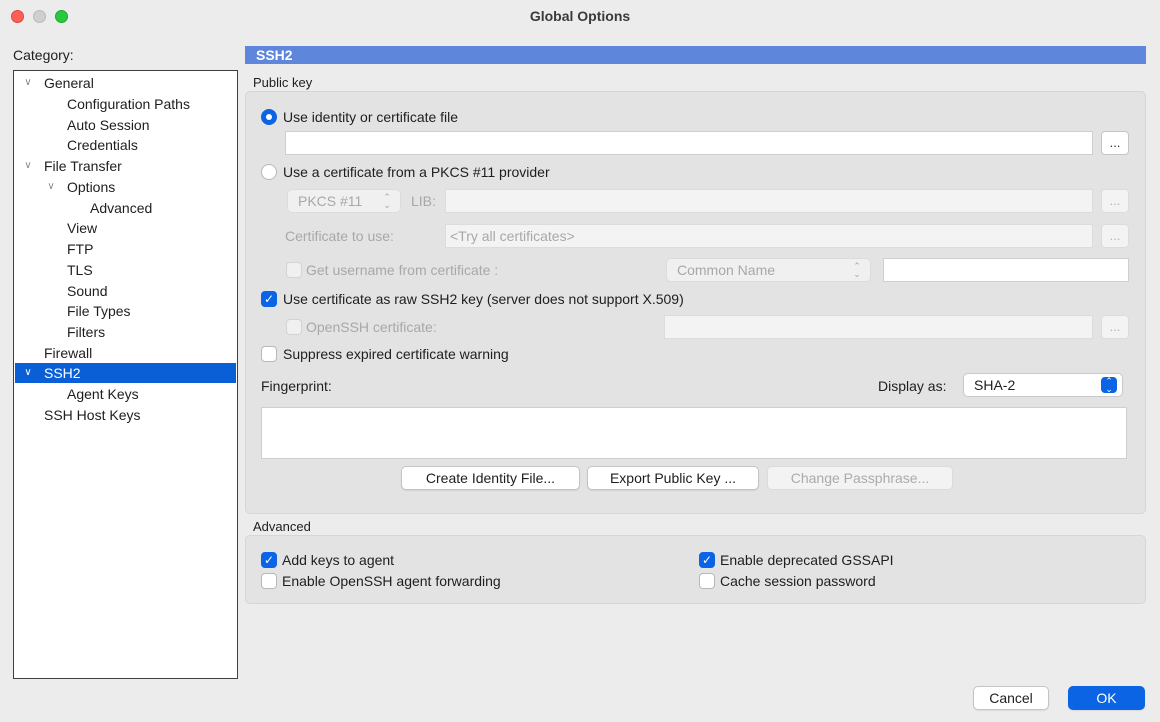 This screenshot has width=1160, height=722. Describe the element at coordinates (82, 228) in the screenshot. I see `tree-item-label: View` at that location.